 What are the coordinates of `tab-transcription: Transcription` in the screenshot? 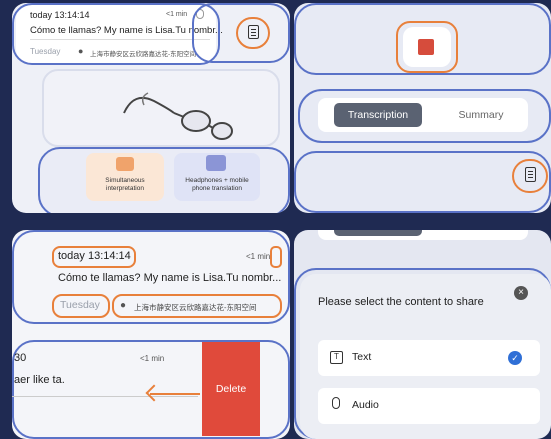 It's located at (378, 115).